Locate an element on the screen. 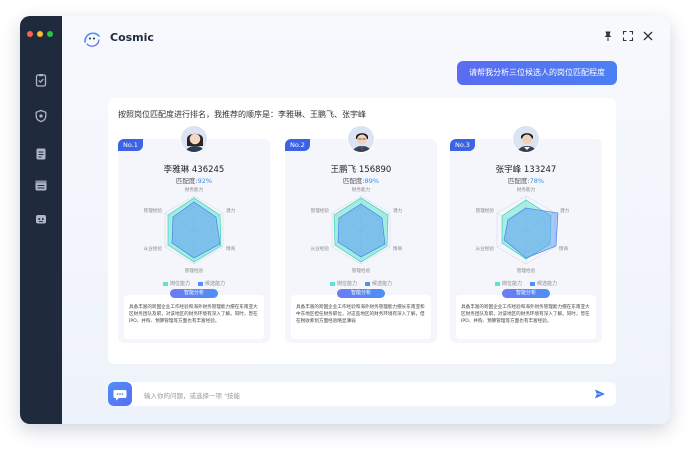  sidebar is located at coordinates (41, 220).